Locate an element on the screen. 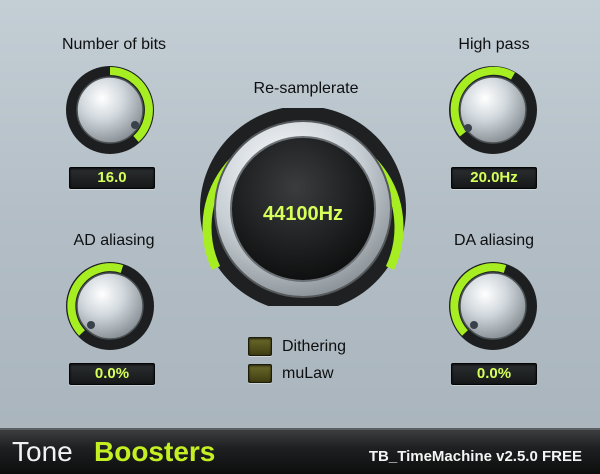 The image size is (600, 474). dithering-option: Dithering is located at coordinates (297, 346).